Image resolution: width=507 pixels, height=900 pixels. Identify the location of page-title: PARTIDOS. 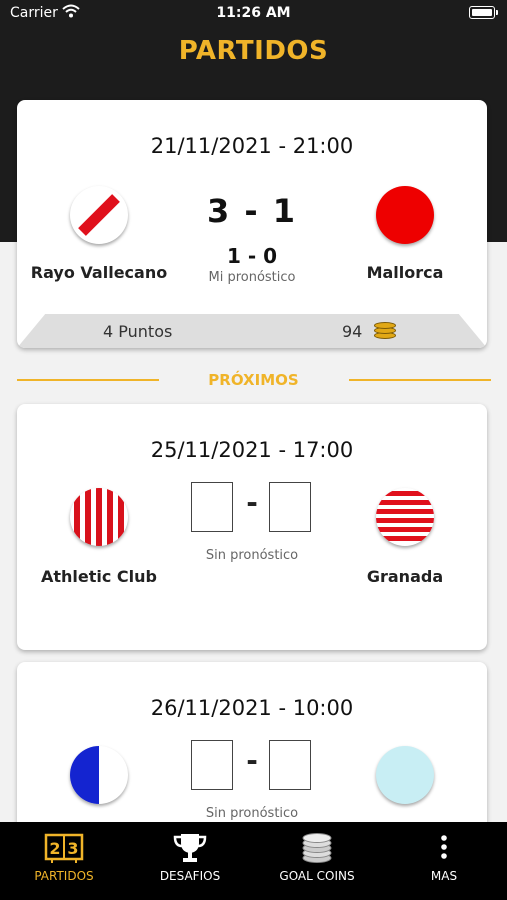
(253, 51).